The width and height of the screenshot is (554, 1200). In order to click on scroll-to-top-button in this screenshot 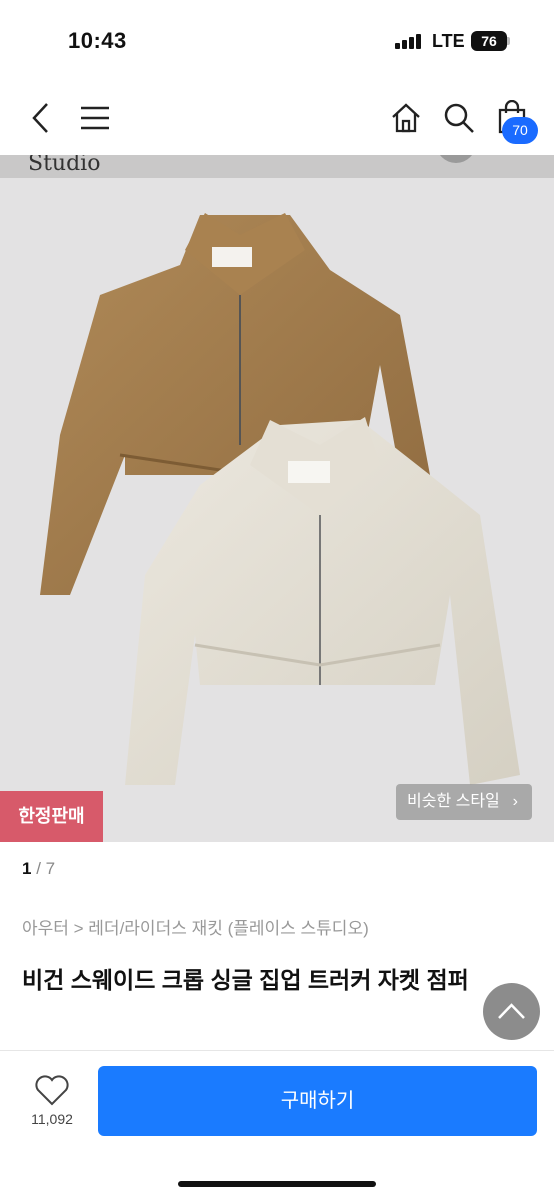, I will do `click(511, 1011)`.